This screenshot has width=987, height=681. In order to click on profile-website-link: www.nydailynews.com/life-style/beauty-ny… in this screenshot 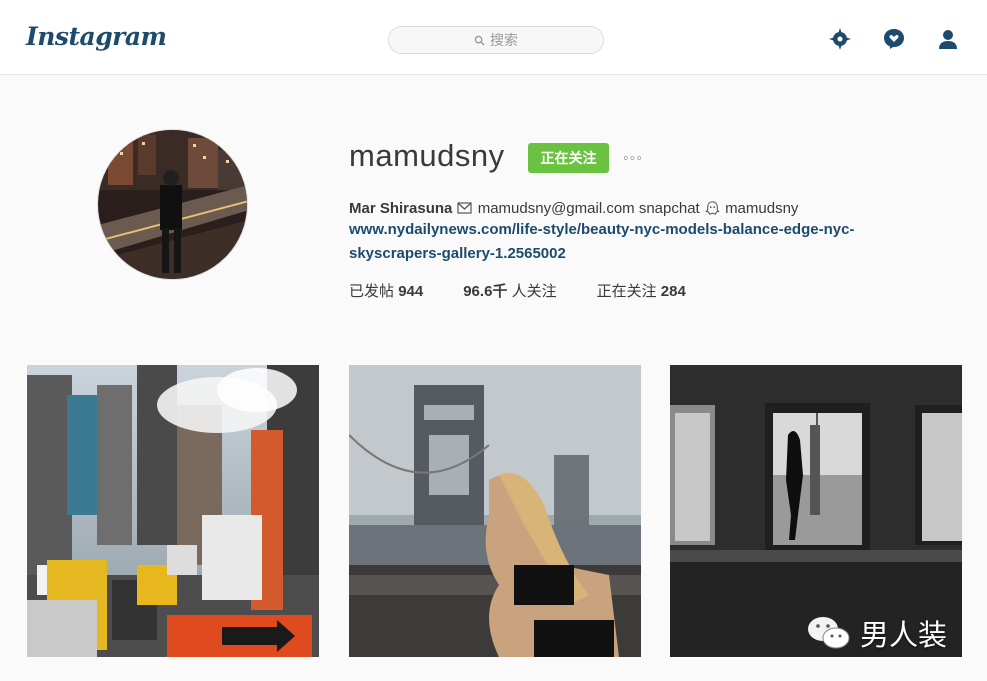, I will do `click(629, 242)`.